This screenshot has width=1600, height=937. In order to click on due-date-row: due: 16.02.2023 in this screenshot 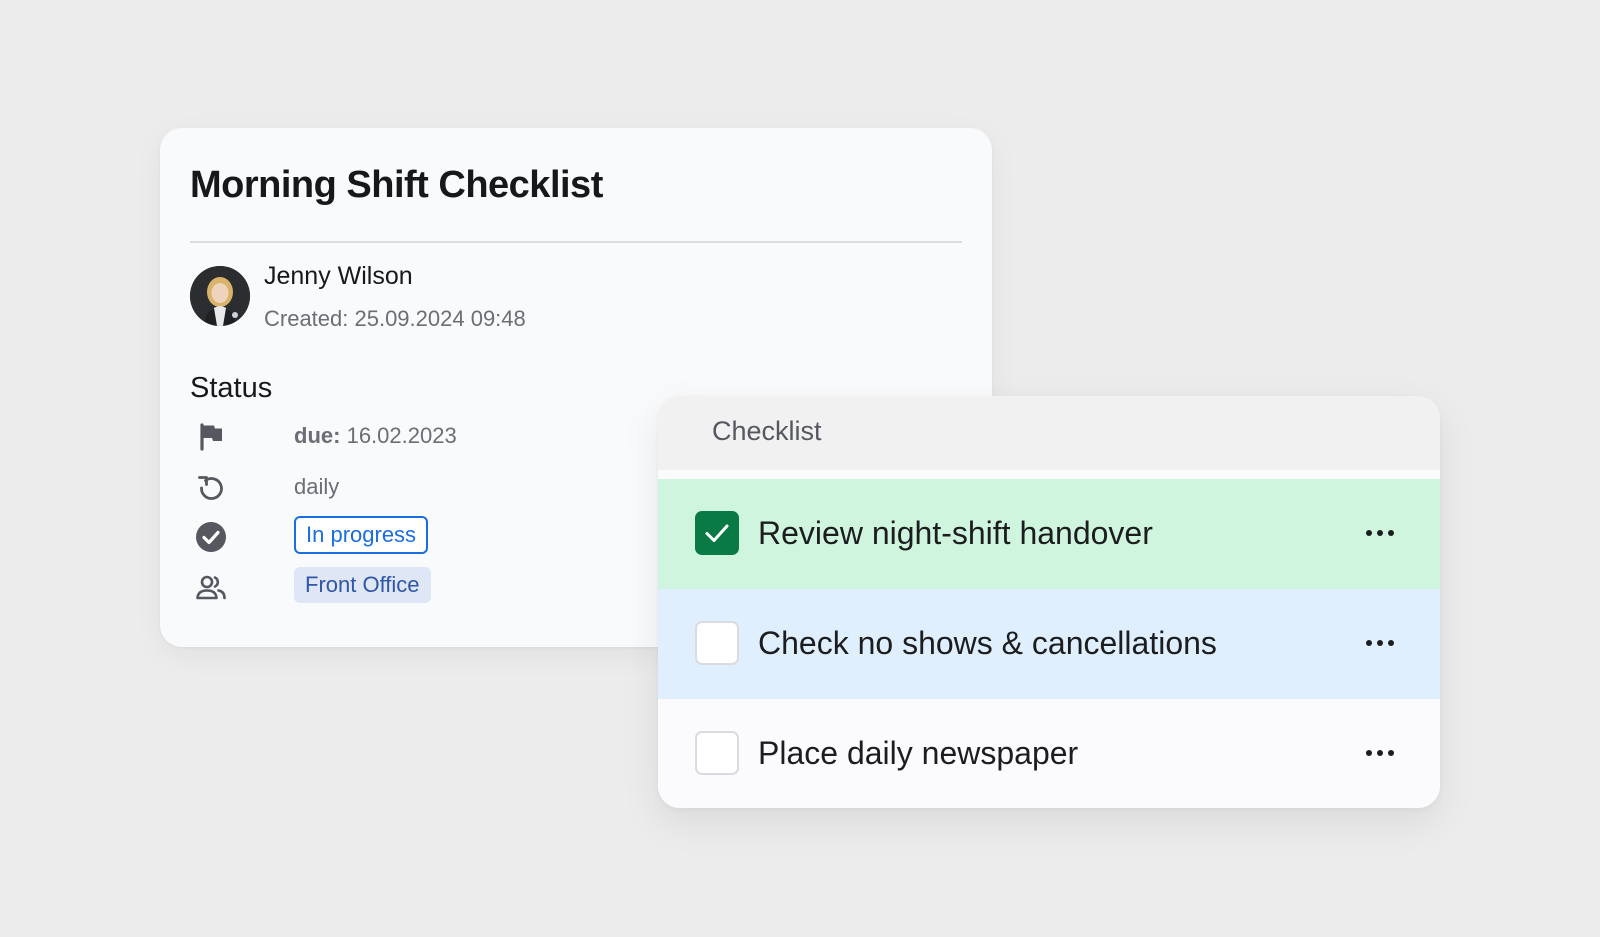, I will do `click(420, 435)`.